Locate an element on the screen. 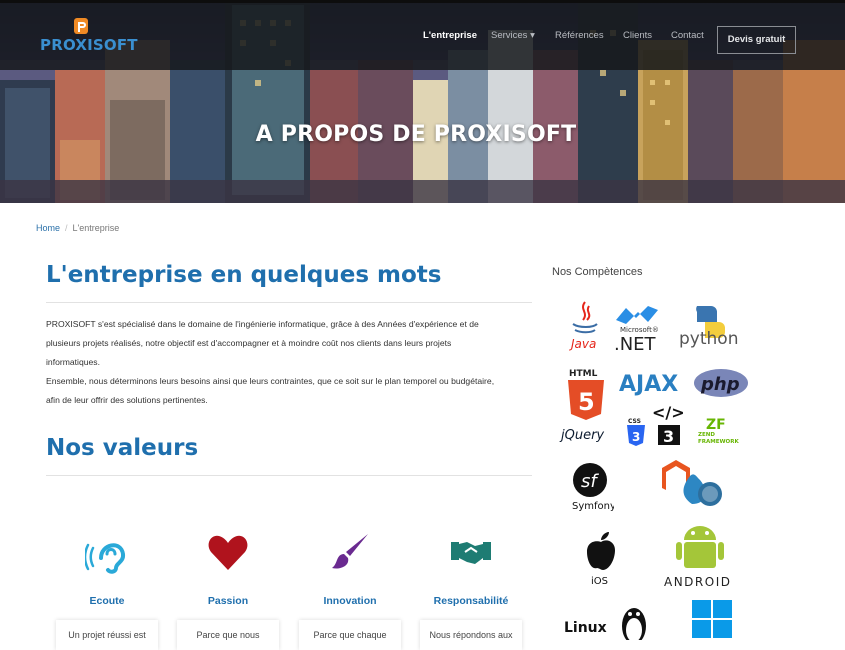  html5-label: 5 is located at coordinates (586, 402).